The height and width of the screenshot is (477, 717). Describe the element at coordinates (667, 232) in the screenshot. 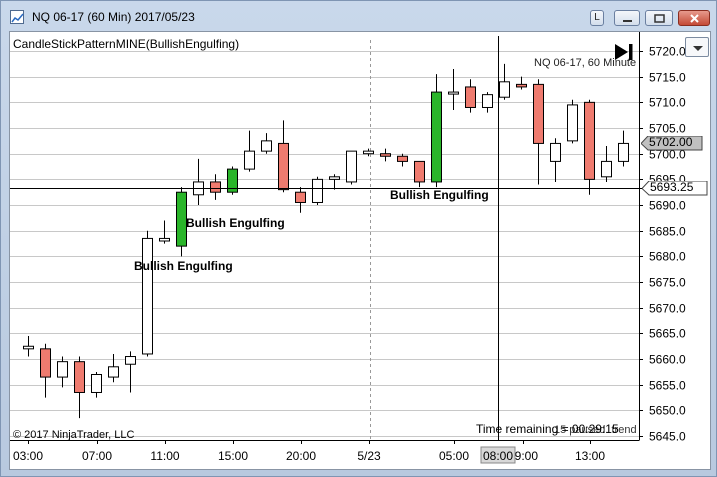

I see `y-tick-label: 5685.0` at that location.